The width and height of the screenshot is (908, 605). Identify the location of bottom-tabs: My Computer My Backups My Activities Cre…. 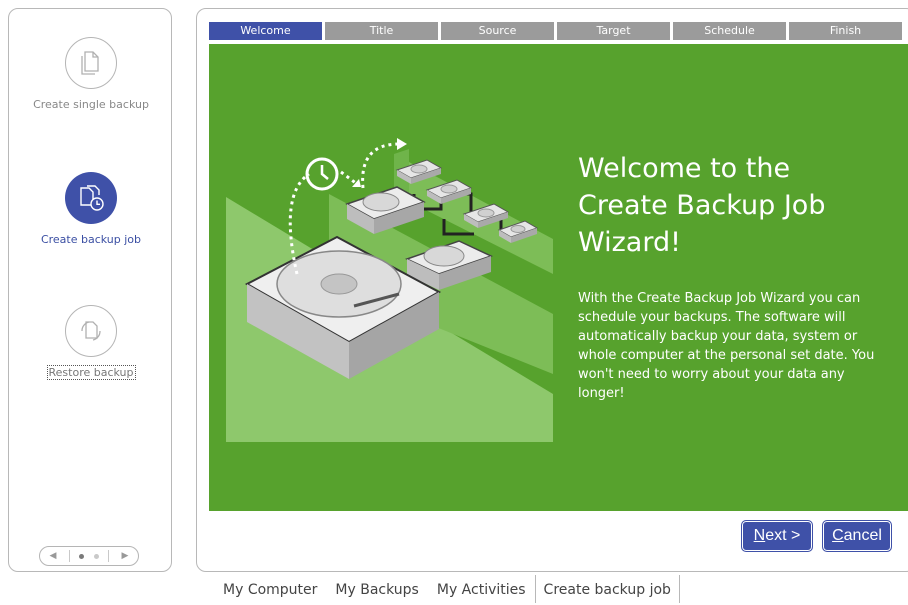
(447, 589).